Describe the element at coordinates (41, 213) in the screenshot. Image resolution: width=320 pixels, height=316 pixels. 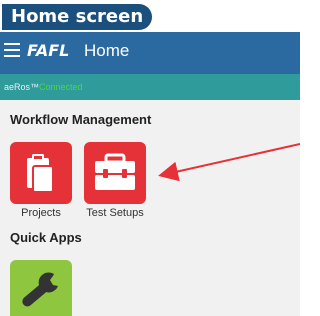
I see `projects-label: Projects` at that location.